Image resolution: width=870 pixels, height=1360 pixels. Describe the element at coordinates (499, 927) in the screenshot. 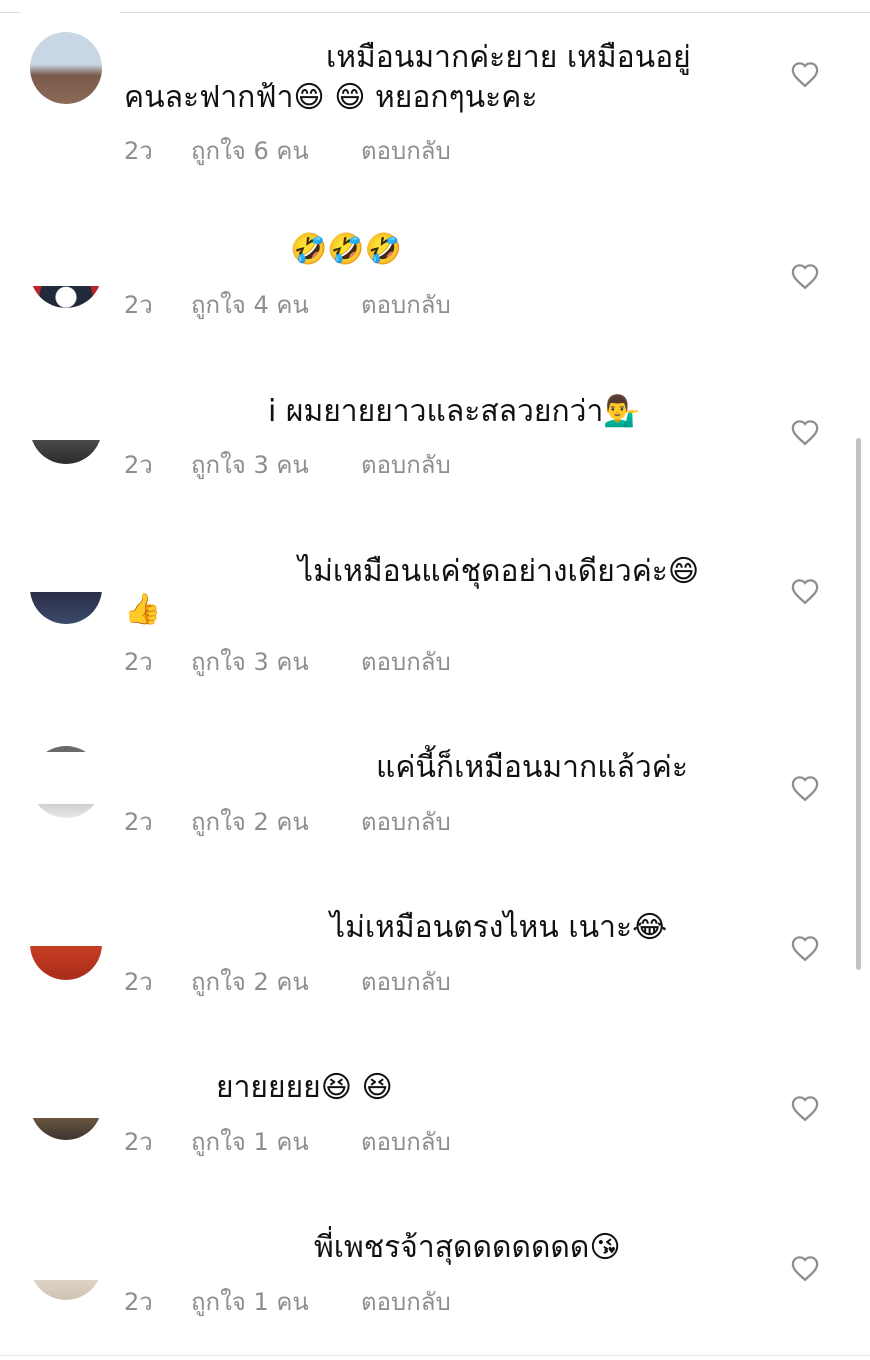

I see `comment-text: ไม่เหมือนตรงไหน เนาะ😂` at that location.